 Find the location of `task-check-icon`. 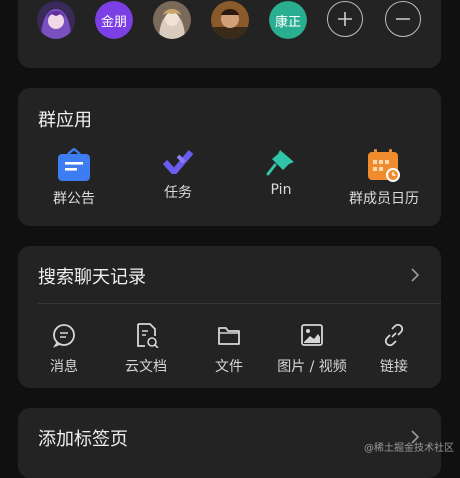

task-check-icon is located at coordinates (178, 162).